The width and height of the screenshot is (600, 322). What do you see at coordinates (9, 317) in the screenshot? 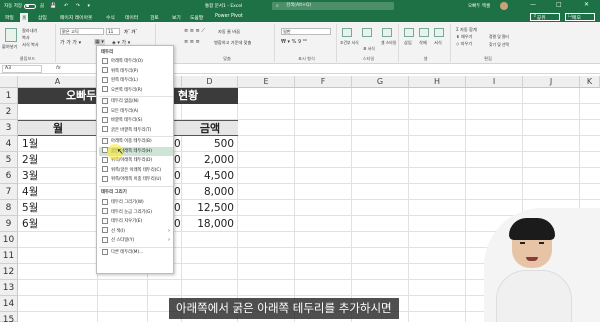
I see `row-header-15: 15` at bounding box center [9, 317].